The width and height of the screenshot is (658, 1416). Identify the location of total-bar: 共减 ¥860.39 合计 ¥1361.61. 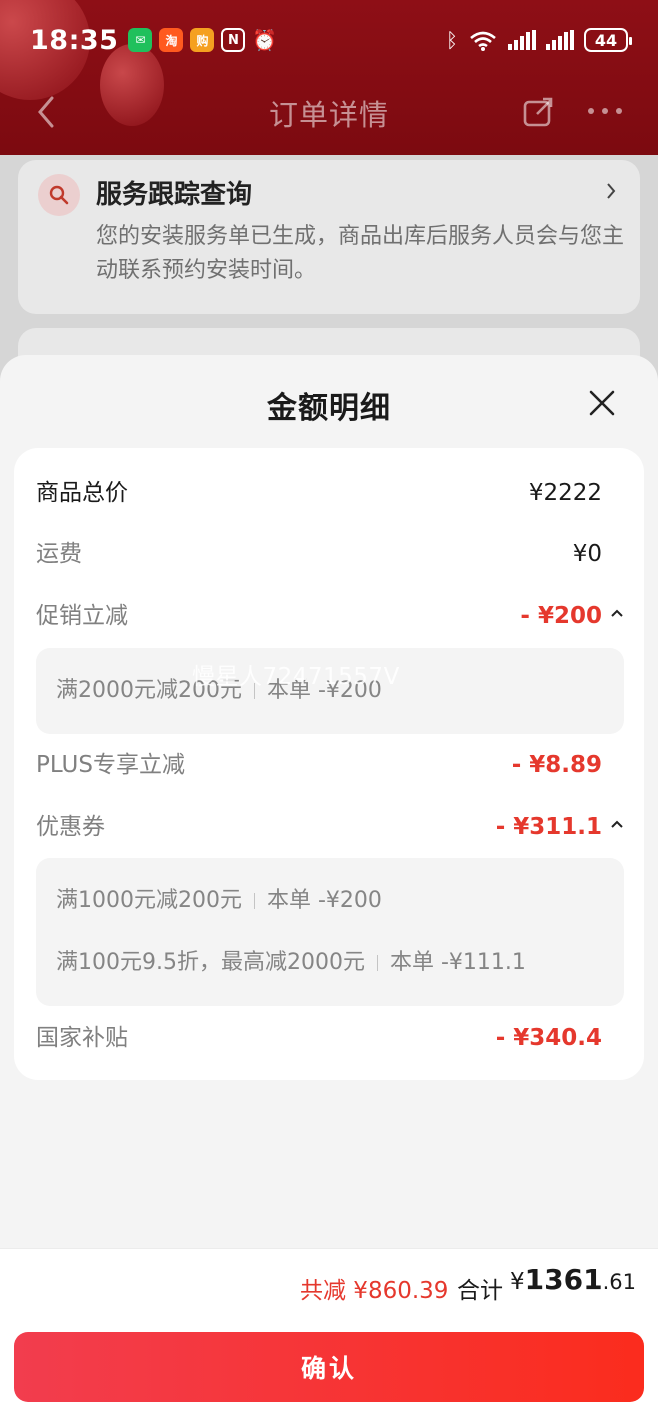
(329, 1287).